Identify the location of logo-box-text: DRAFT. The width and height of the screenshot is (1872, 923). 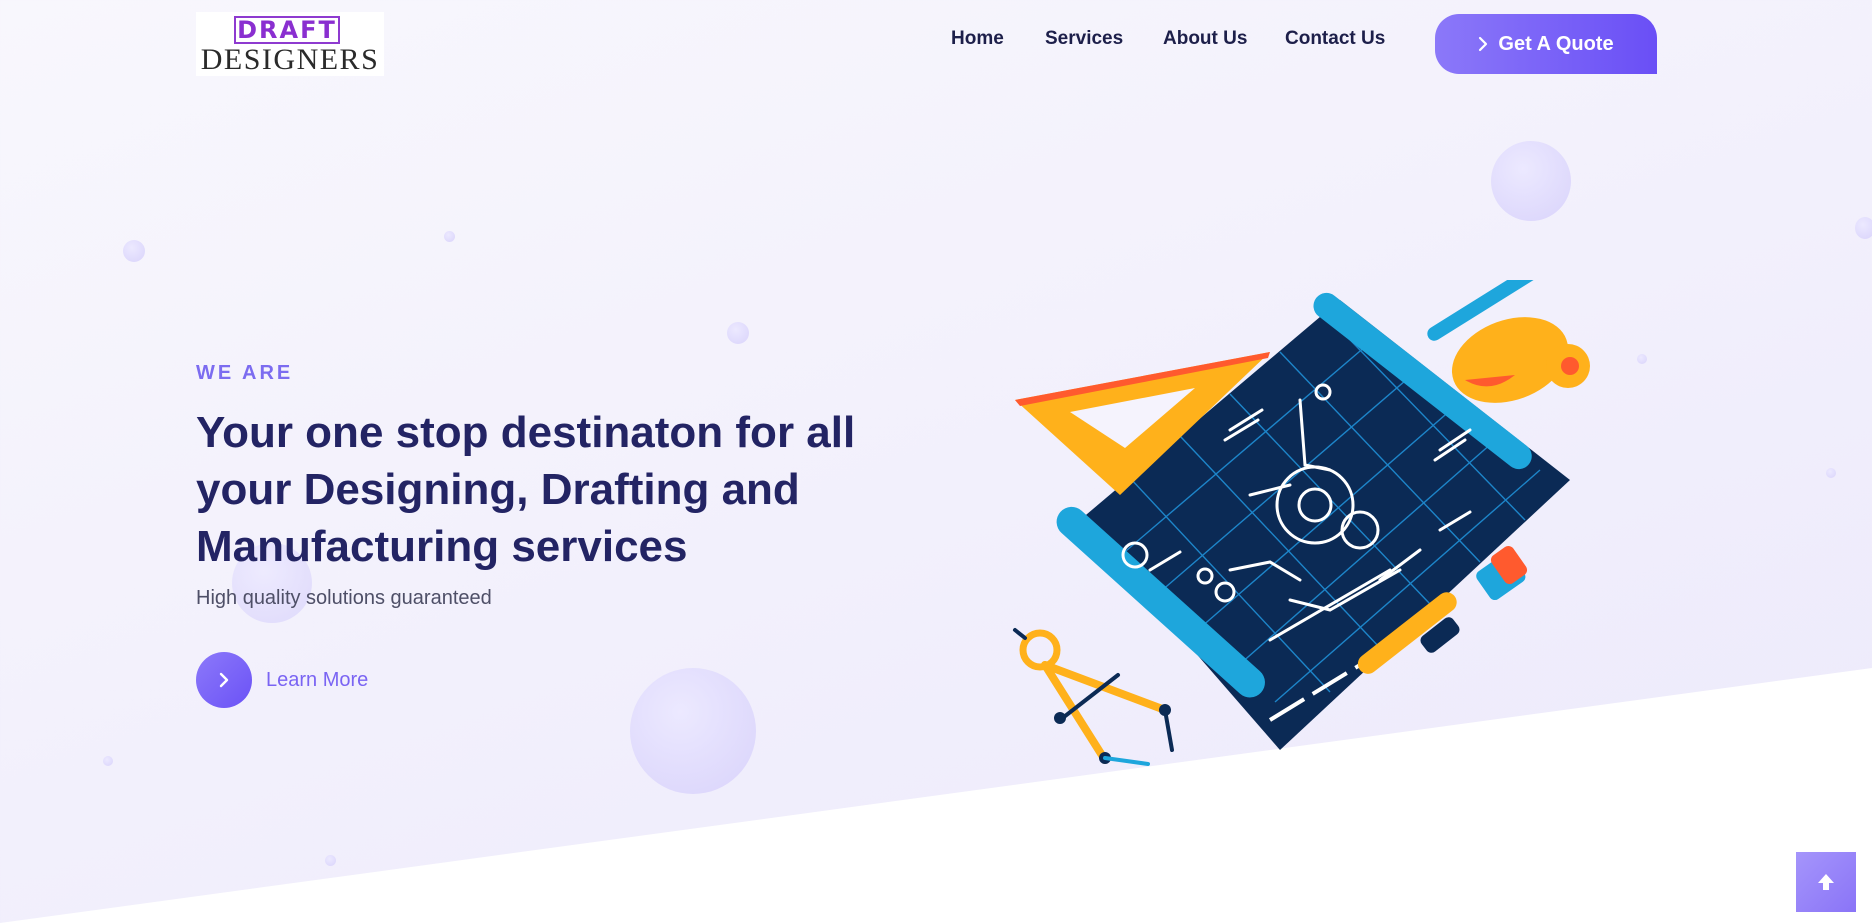
(287, 30).